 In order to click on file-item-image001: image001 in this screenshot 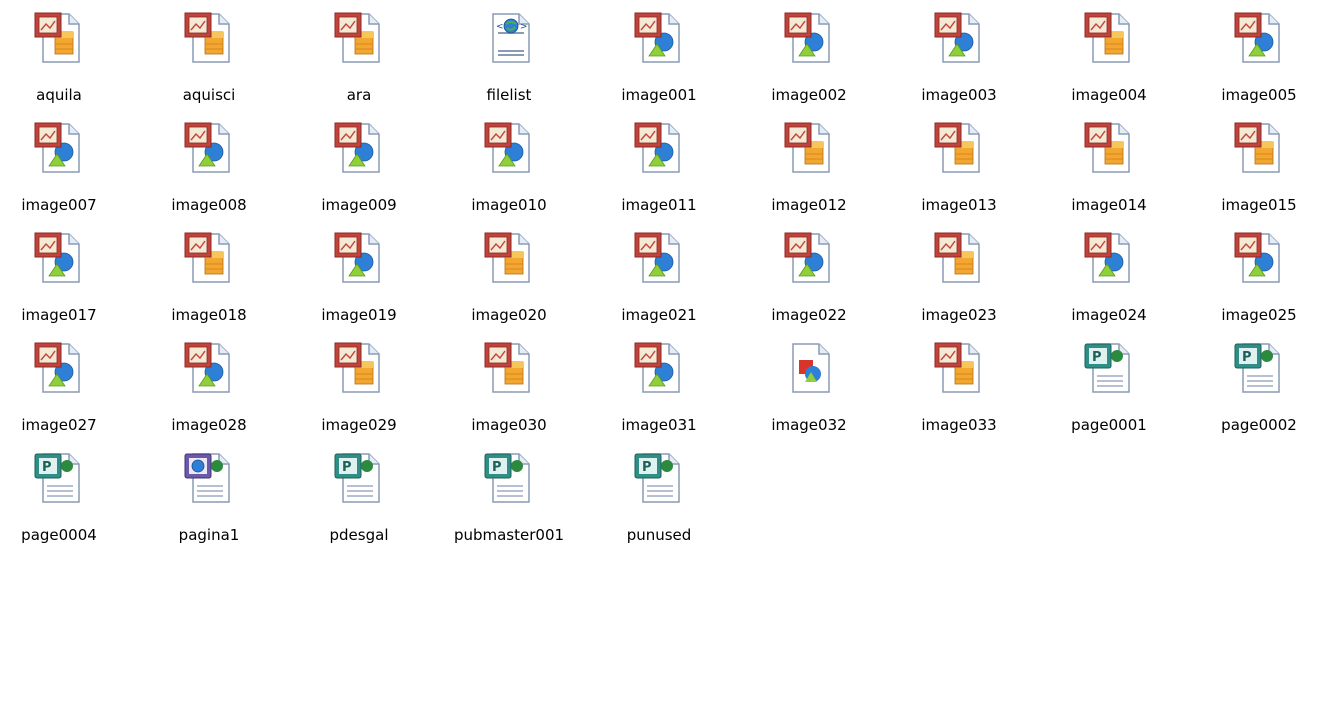, I will do `click(659, 60)`.